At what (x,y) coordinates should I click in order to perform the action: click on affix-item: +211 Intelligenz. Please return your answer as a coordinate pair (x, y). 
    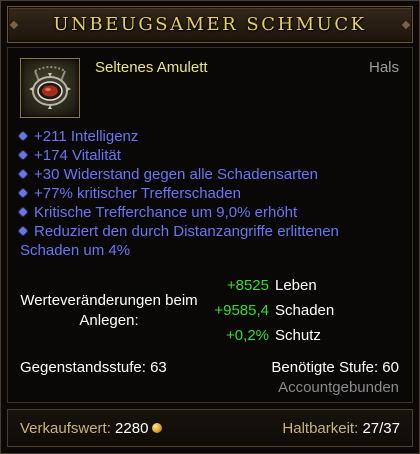
    Looking at the image, I should click on (209, 136).